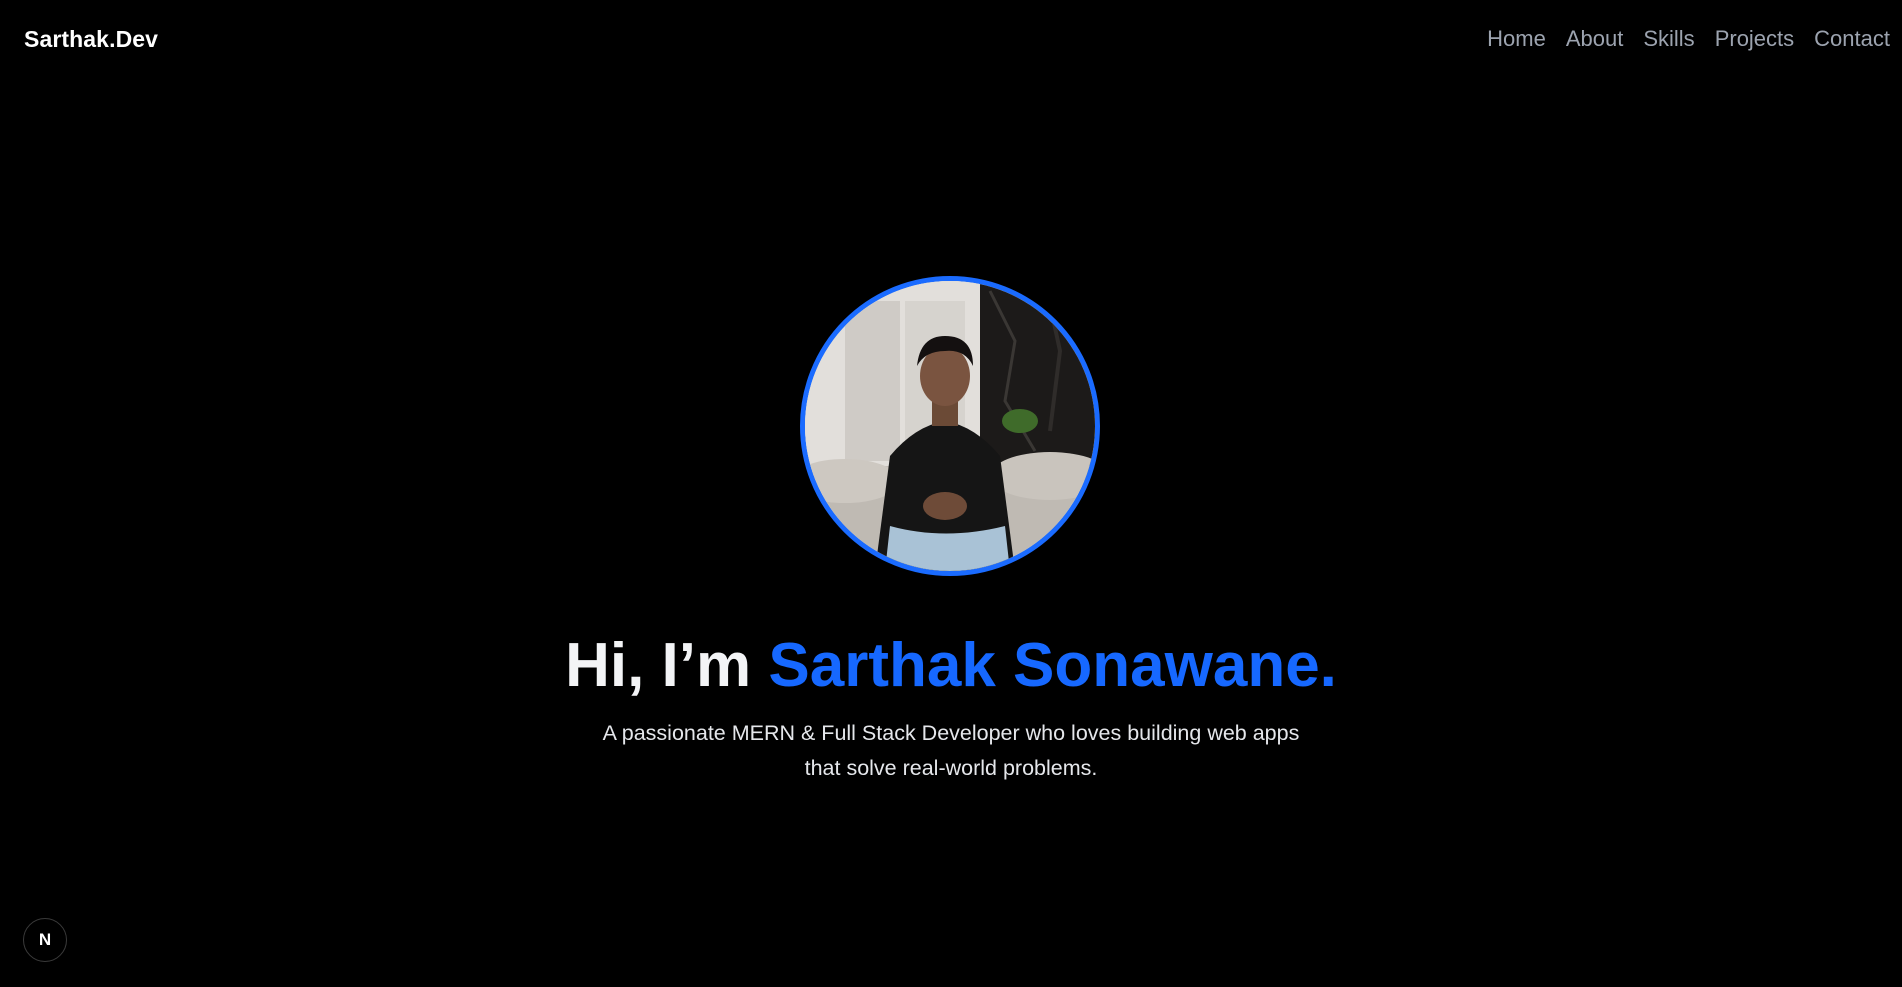  I want to click on nextjs-icon: N, so click(45, 940).